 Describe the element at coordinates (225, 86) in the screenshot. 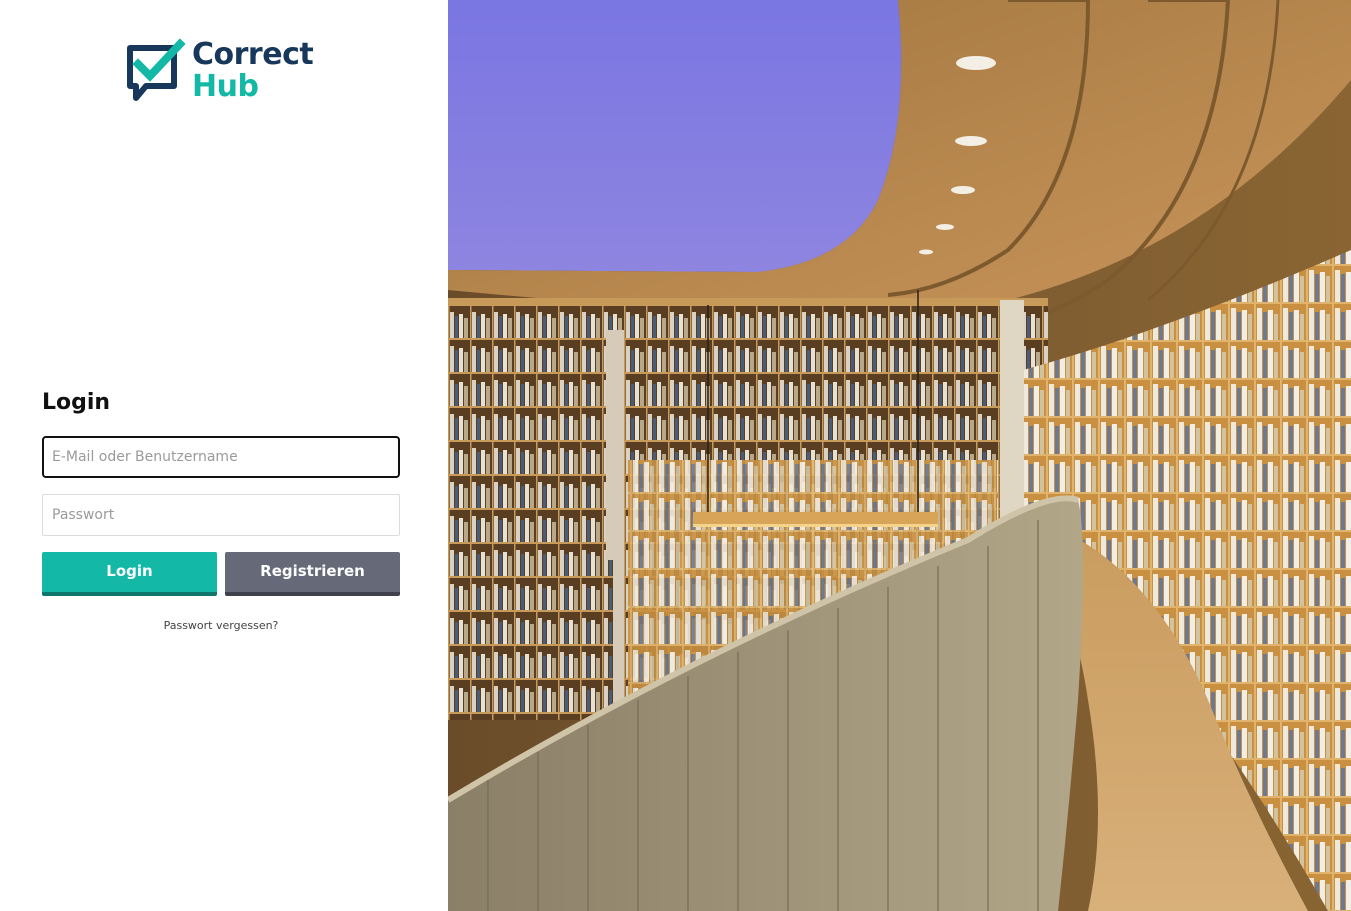

I see `brand-word-hub: Hub` at that location.